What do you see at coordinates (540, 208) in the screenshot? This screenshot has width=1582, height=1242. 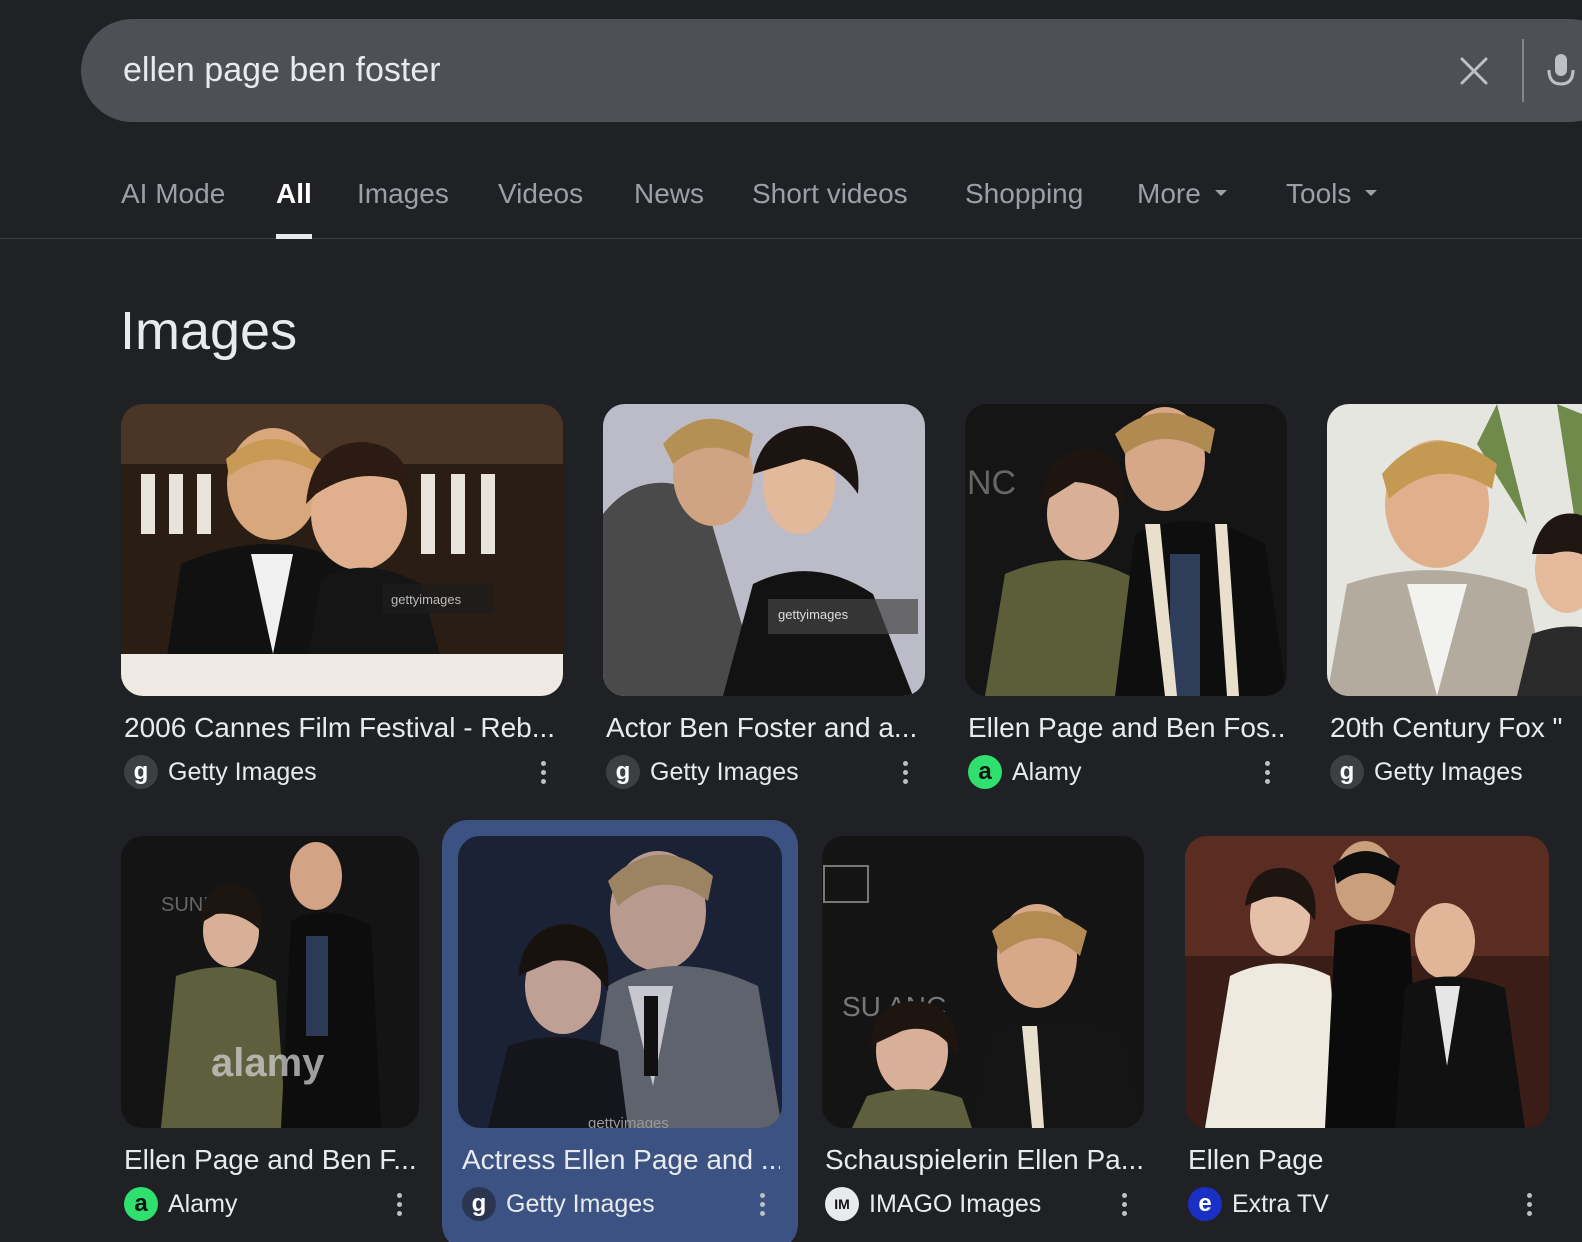 I see `tab-videos: Videos` at bounding box center [540, 208].